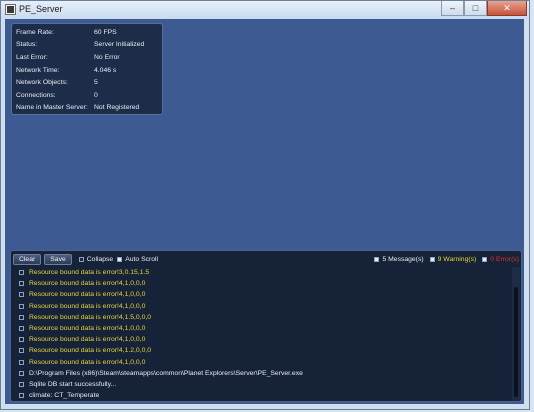  I want to click on stat-label: Status:, so click(27, 45).